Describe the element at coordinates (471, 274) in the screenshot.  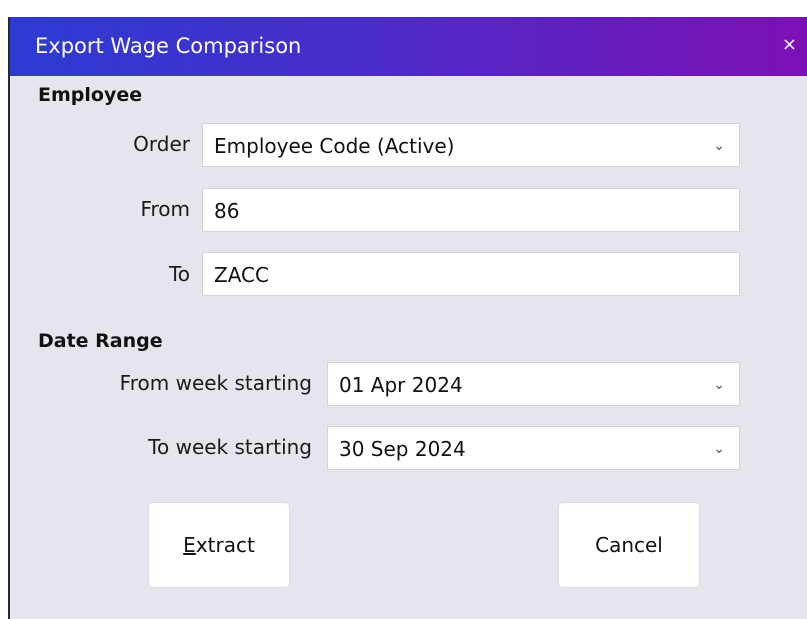
I see `employee-to-input: ZACC` at that location.